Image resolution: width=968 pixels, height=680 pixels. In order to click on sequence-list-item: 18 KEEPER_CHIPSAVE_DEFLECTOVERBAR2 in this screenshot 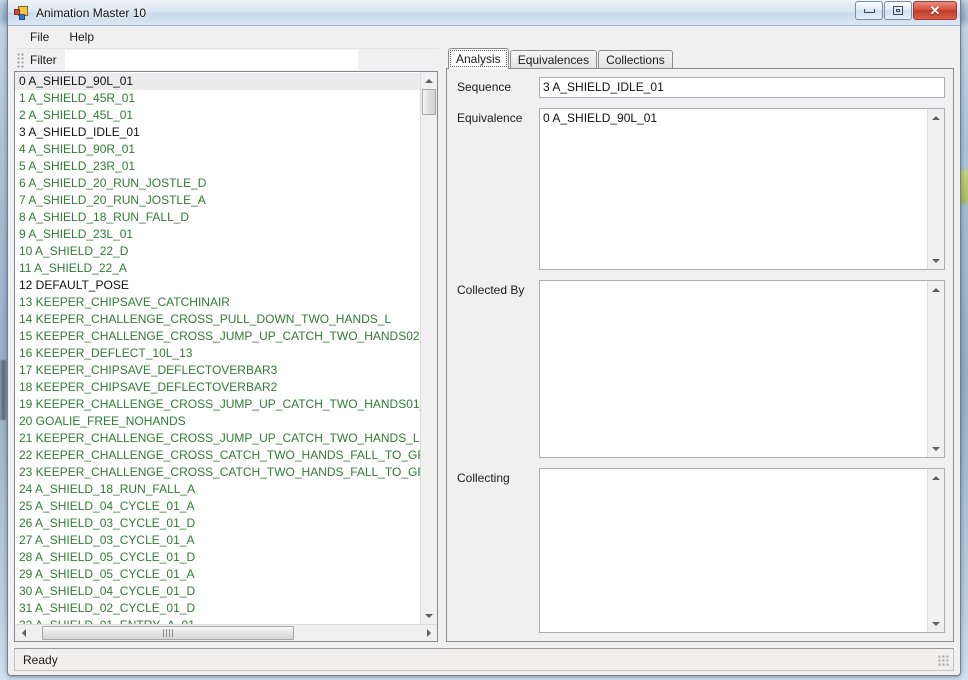, I will do `click(217, 387)`.